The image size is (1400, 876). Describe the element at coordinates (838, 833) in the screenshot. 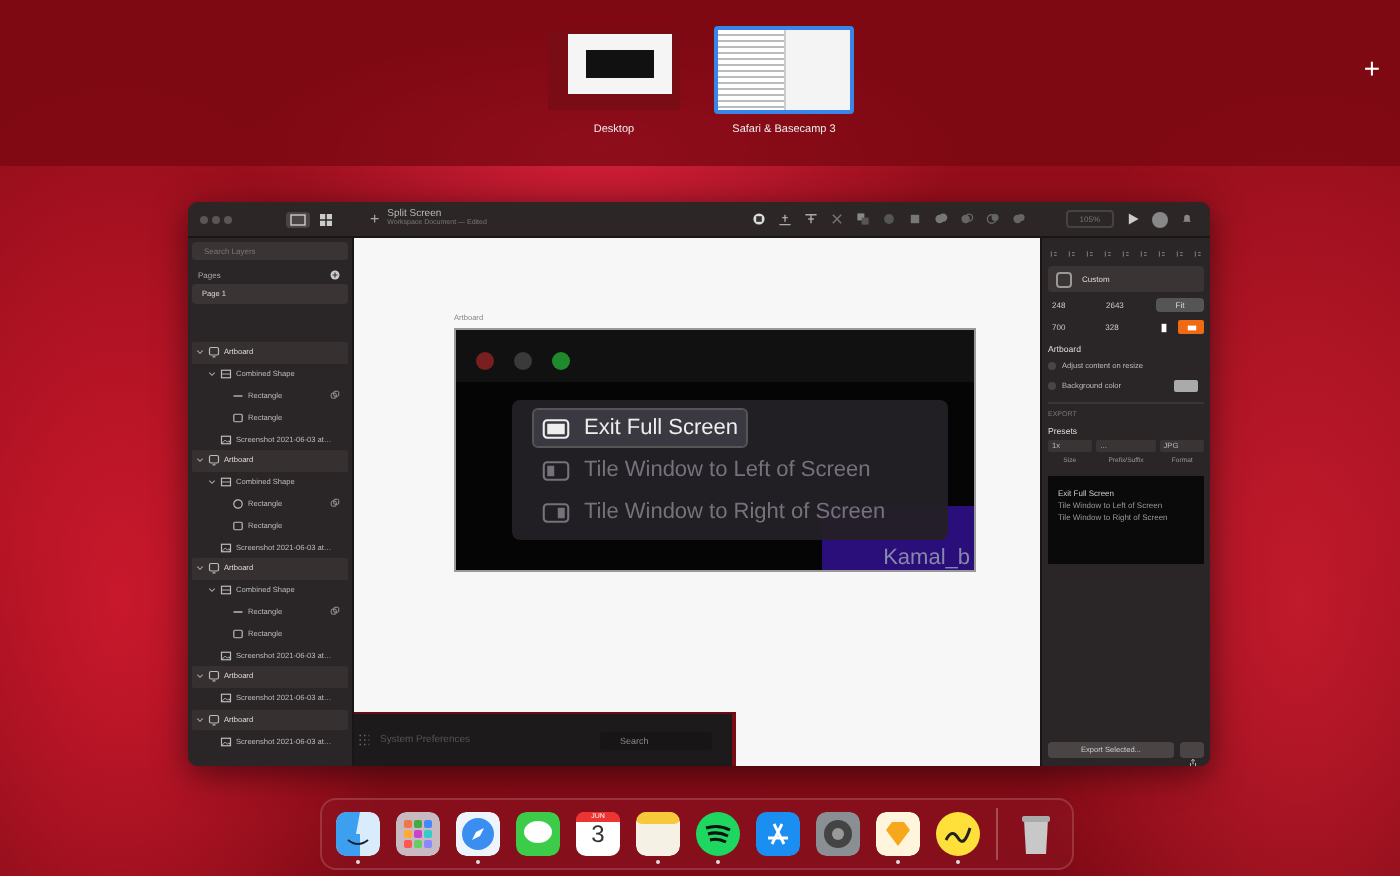

I see `gear-icon` at that location.